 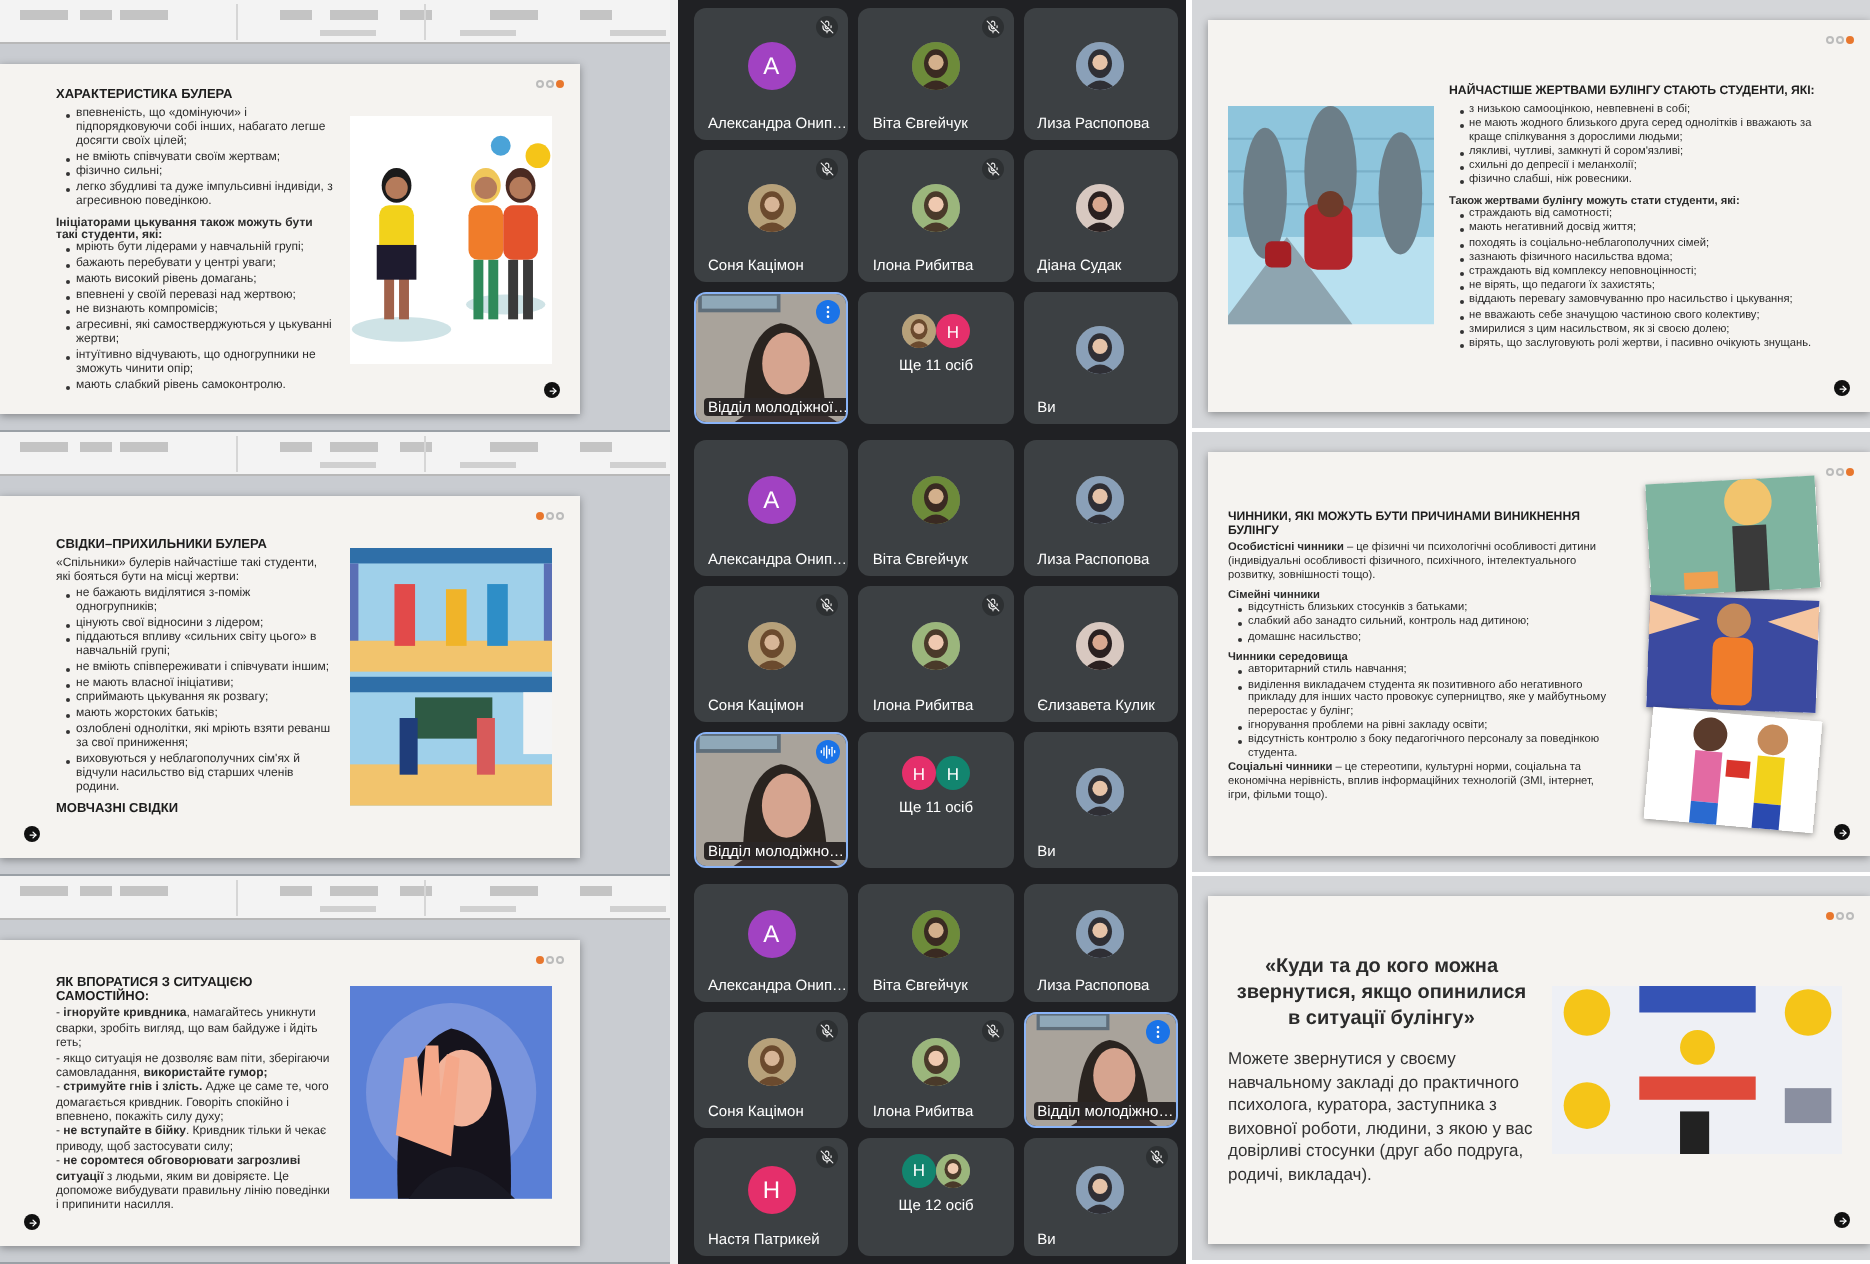 What do you see at coordinates (1381, 992) in the screenshot?
I see `slide-title: «Куди та до кого можна звернутися, якщо опинилися в ситуації булінгу»` at bounding box center [1381, 992].